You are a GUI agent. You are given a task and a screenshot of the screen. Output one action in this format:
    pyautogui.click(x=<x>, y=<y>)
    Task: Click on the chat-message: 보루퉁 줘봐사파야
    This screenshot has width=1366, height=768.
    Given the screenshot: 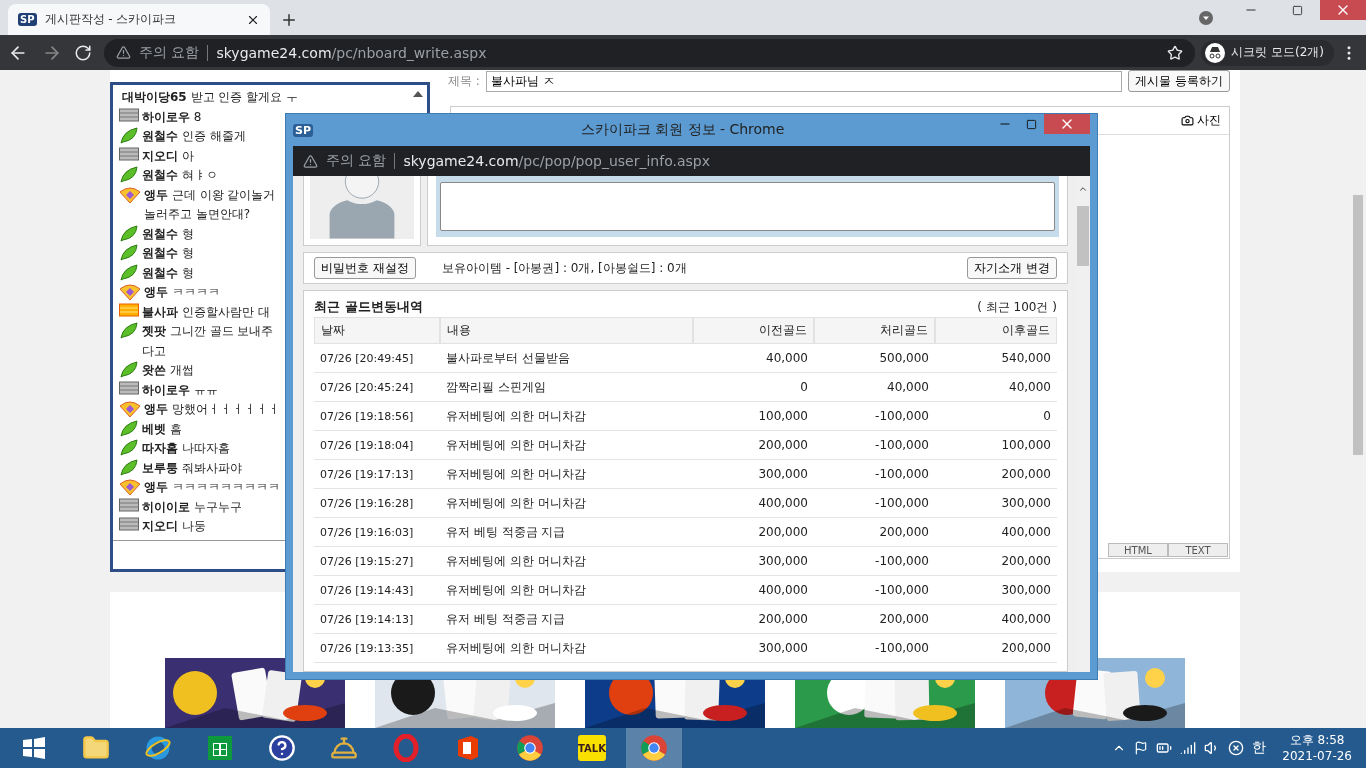 What is the action you would take?
    pyautogui.click(x=192, y=468)
    